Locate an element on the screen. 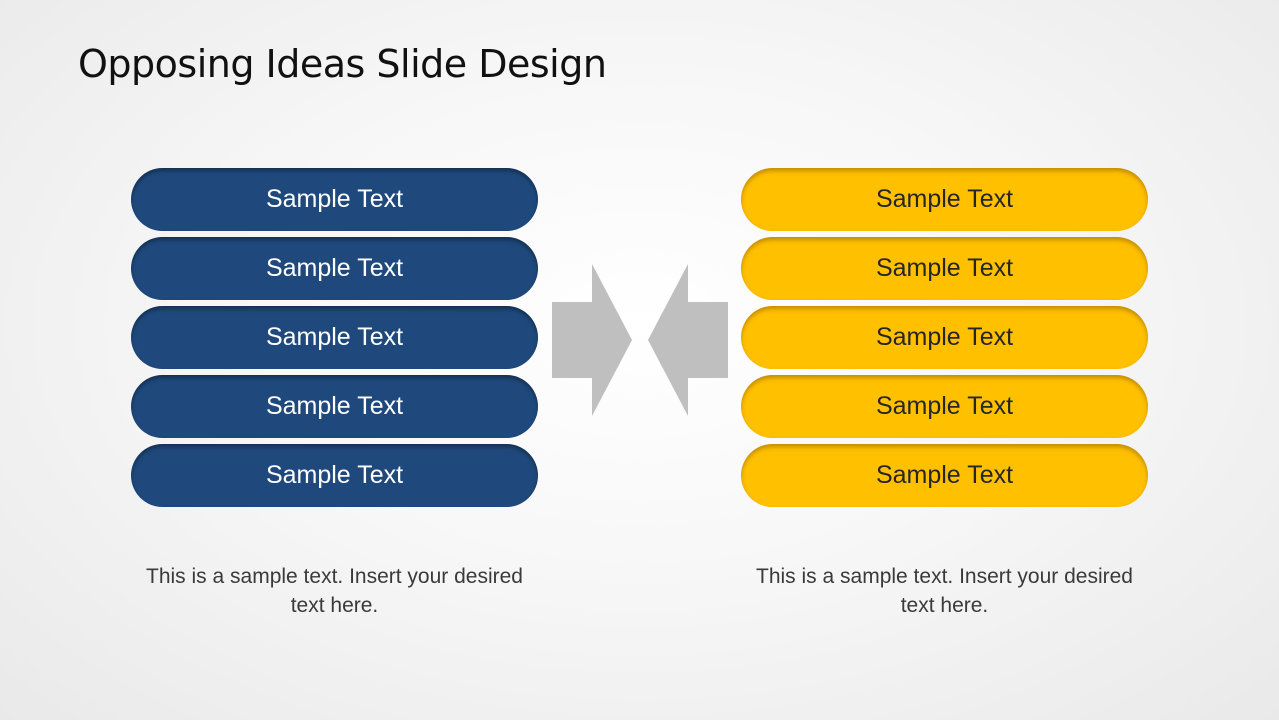 Image resolution: width=1279 pixels, height=720 pixels. left-item-3: Sample Text is located at coordinates (334, 337).